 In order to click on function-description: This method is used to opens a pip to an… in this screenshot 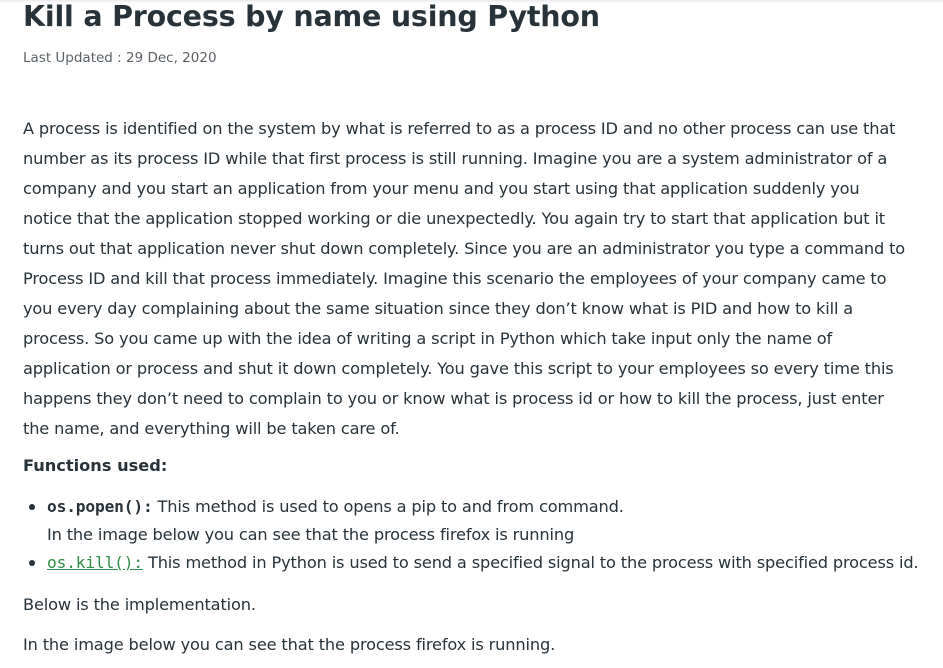, I will do `click(388, 506)`.